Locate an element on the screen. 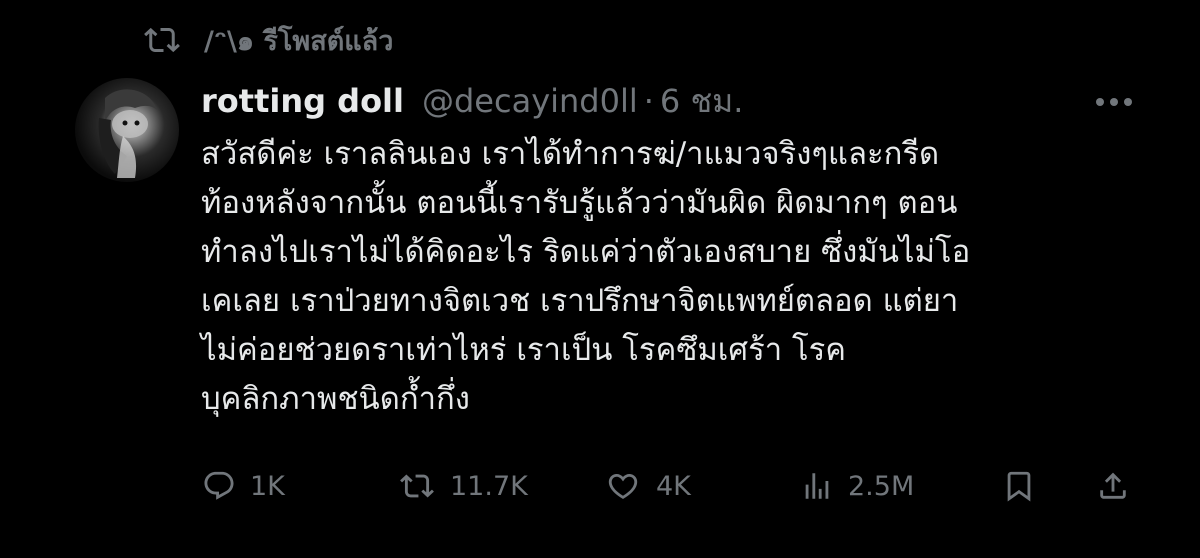  bookmark-icon is located at coordinates (1019, 486).